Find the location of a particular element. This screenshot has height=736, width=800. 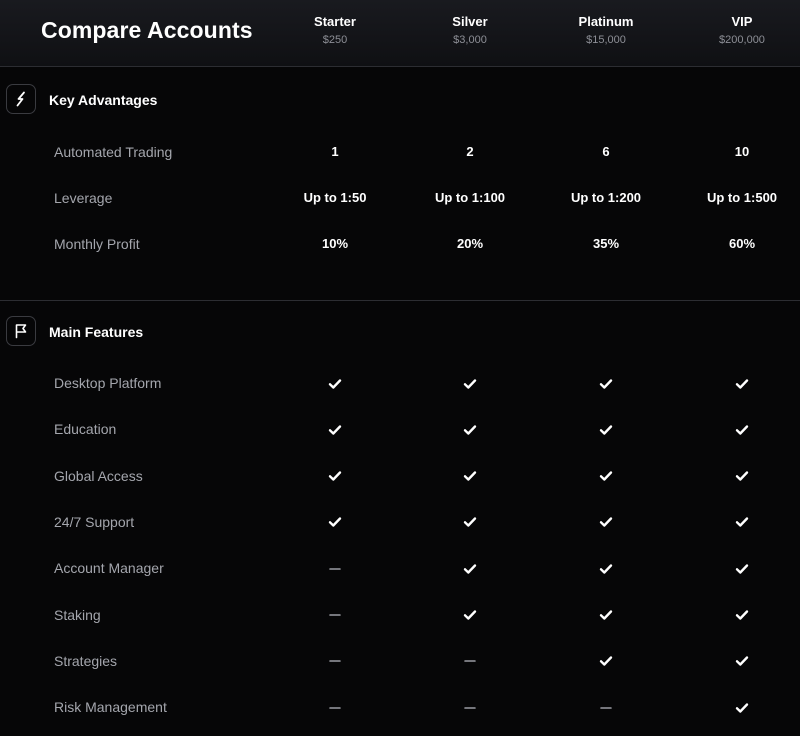

row-label: Education is located at coordinates (85, 429).